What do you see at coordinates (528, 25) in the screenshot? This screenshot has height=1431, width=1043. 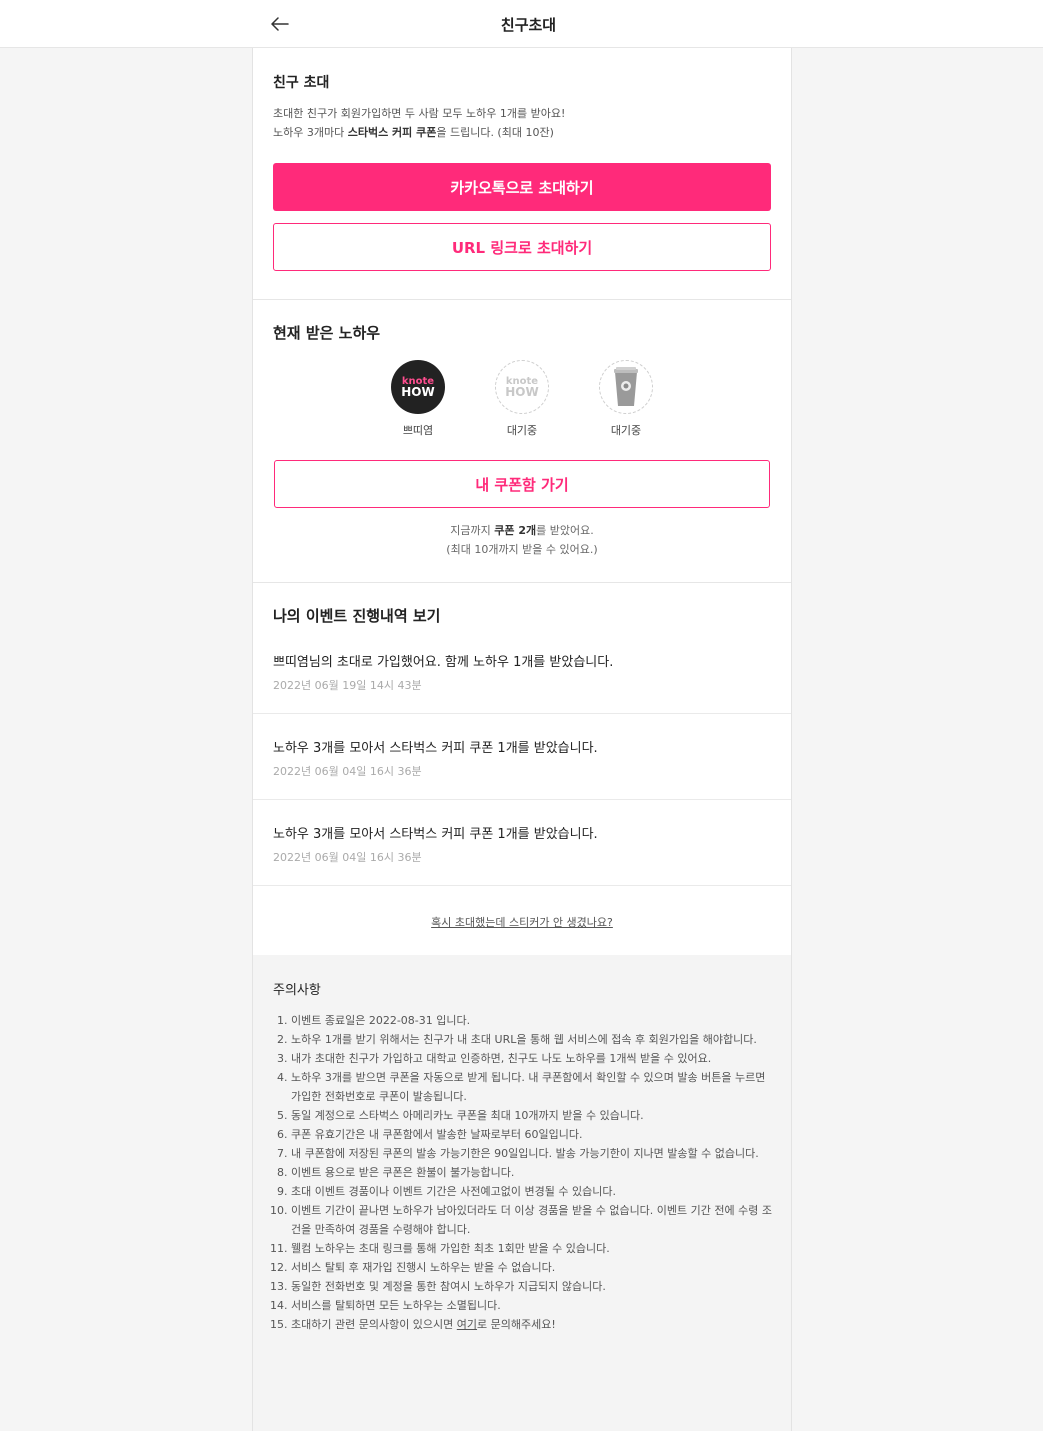 I see `page-title: 친구초대` at bounding box center [528, 25].